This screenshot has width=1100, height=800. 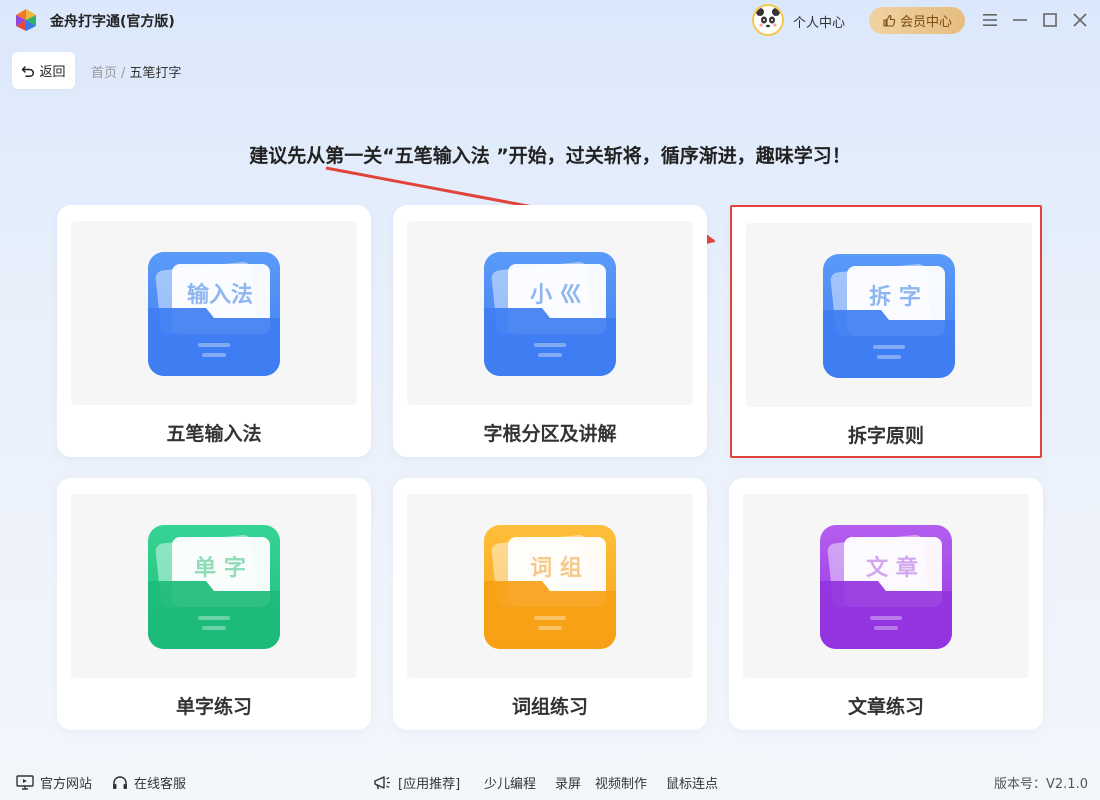 I want to click on online-service-link: 在线客服, so click(x=149, y=782).